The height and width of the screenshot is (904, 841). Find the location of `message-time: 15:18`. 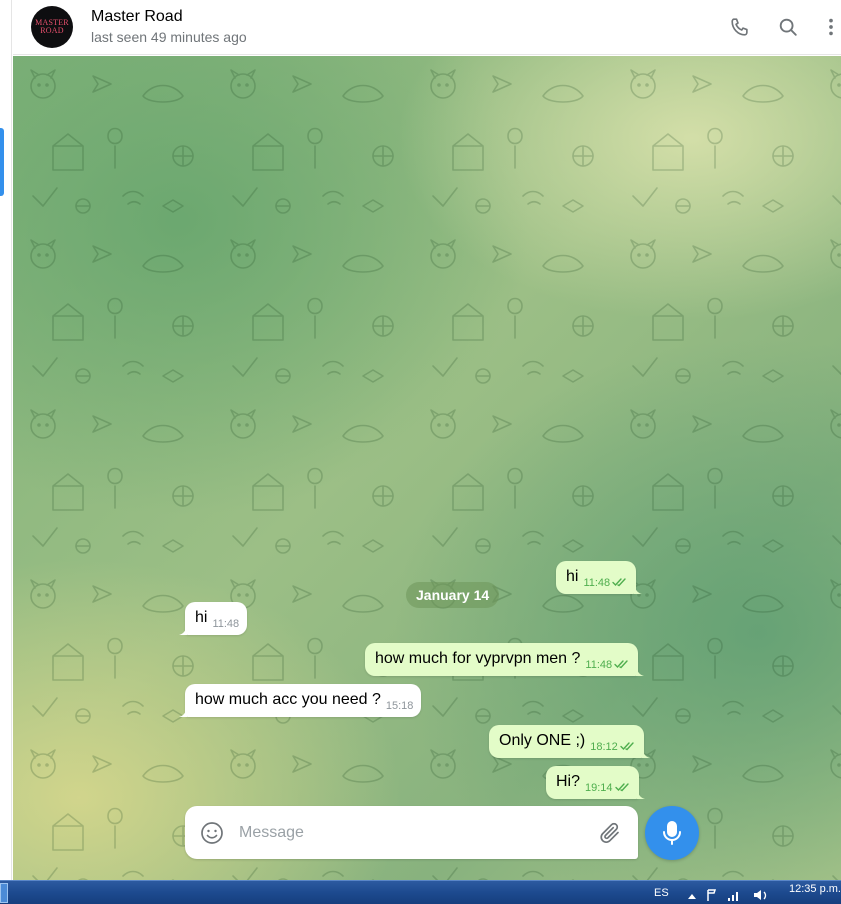

message-time: 15:18 is located at coordinates (399, 706).